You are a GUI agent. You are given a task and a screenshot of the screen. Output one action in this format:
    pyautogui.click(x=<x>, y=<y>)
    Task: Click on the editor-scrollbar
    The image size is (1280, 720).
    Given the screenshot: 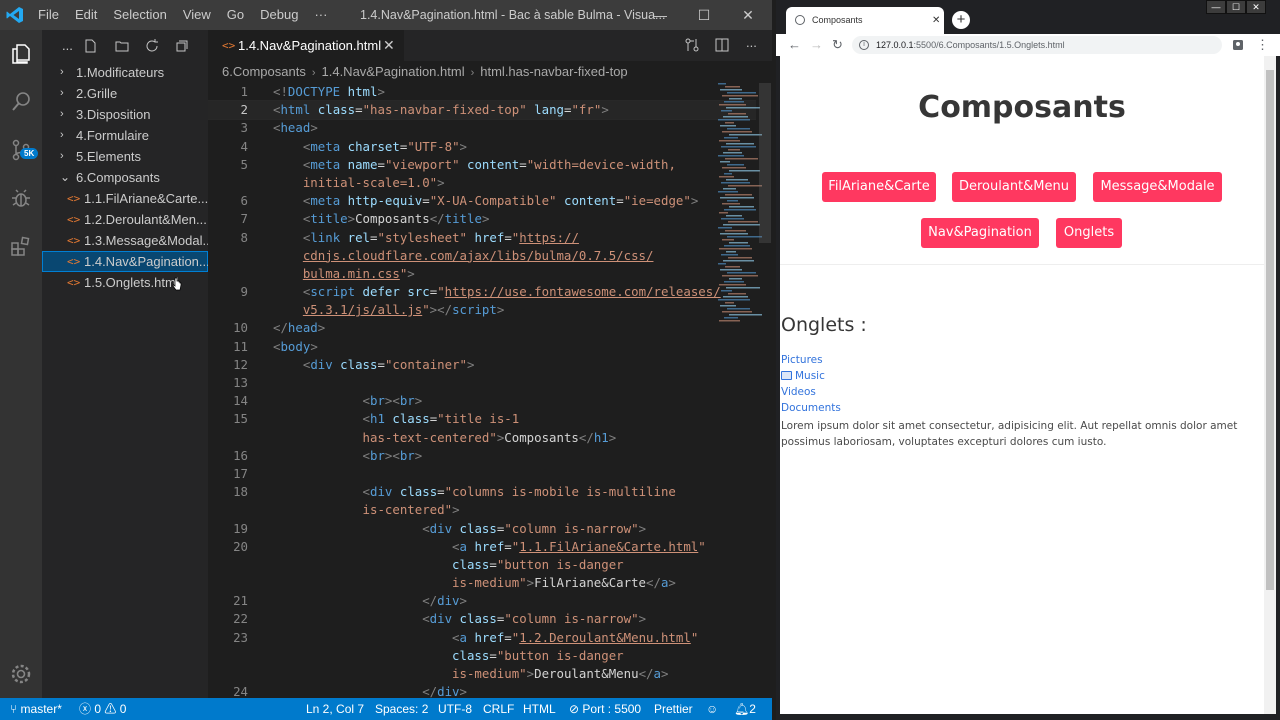 What is the action you would take?
    pyautogui.click(x=765, y=163)
    